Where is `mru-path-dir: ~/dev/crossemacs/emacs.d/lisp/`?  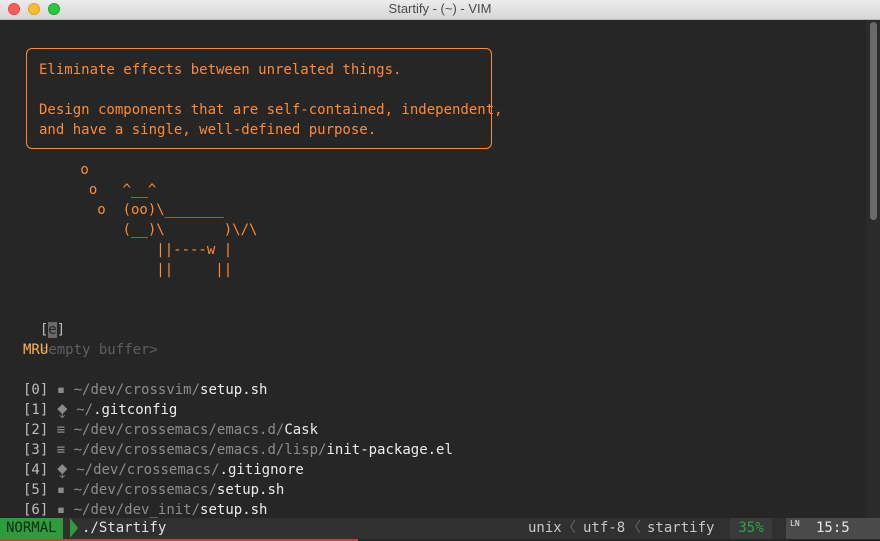 mru-path-dir: ~/dev/crossemacs/emacs.d/lisp/ is located at coordinates (200, 450).